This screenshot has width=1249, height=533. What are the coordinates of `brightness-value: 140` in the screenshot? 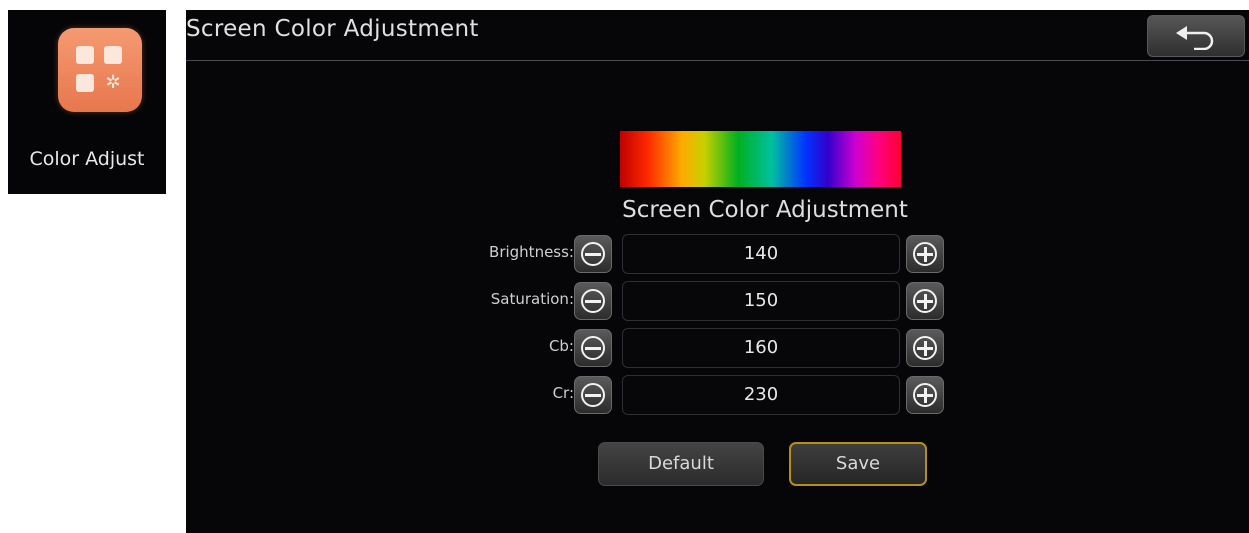 It's located at (761, 254).